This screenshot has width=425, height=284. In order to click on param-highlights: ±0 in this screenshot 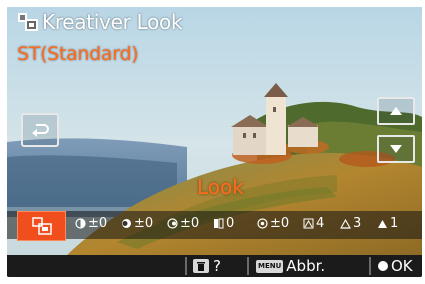, I will do `click(137, 223)`.